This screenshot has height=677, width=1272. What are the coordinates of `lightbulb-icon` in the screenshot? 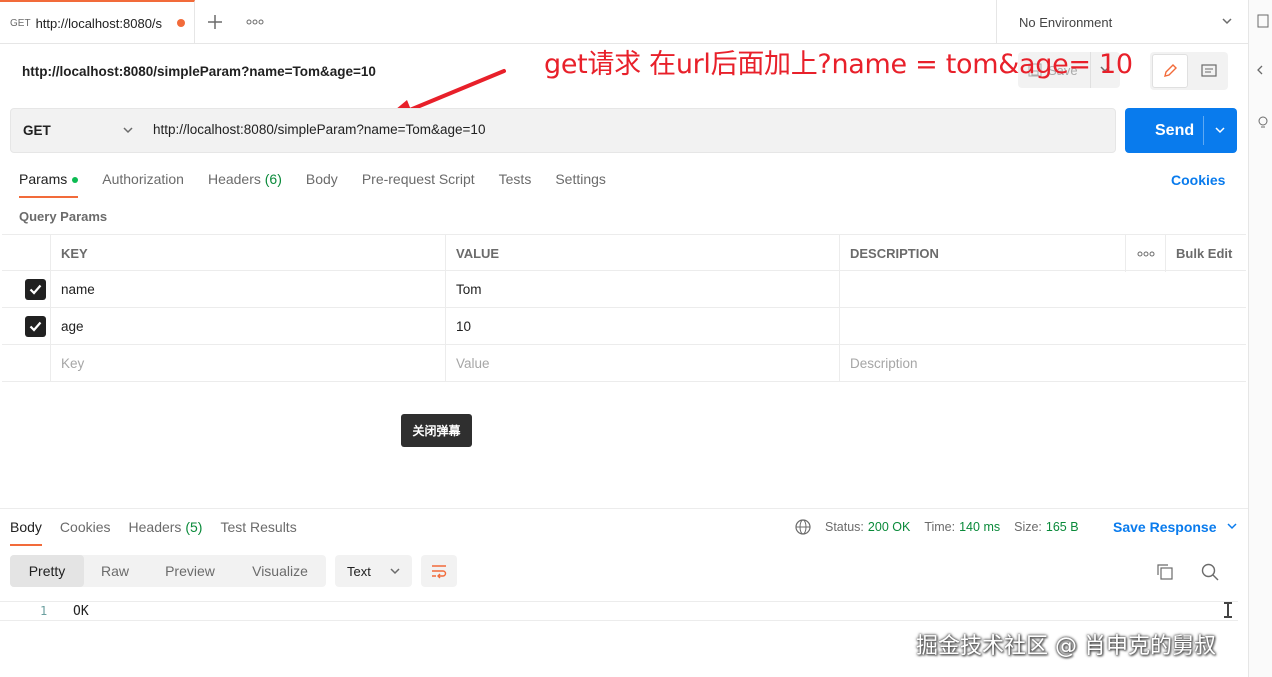 It's located at (1263, 123).